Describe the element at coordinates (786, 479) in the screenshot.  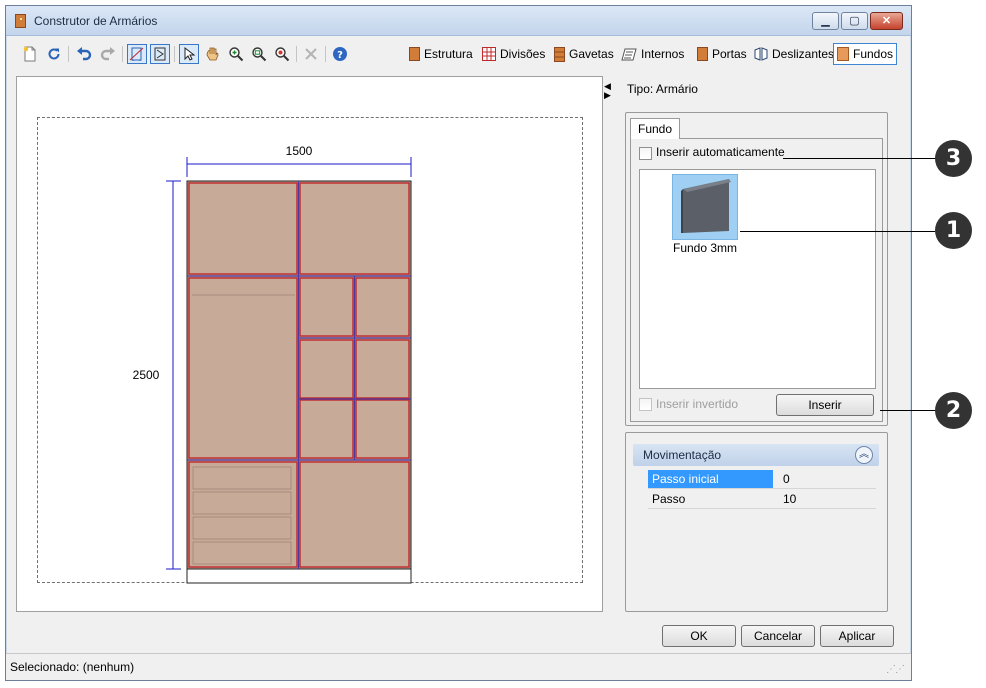
I see `property-value: 0` at that location.